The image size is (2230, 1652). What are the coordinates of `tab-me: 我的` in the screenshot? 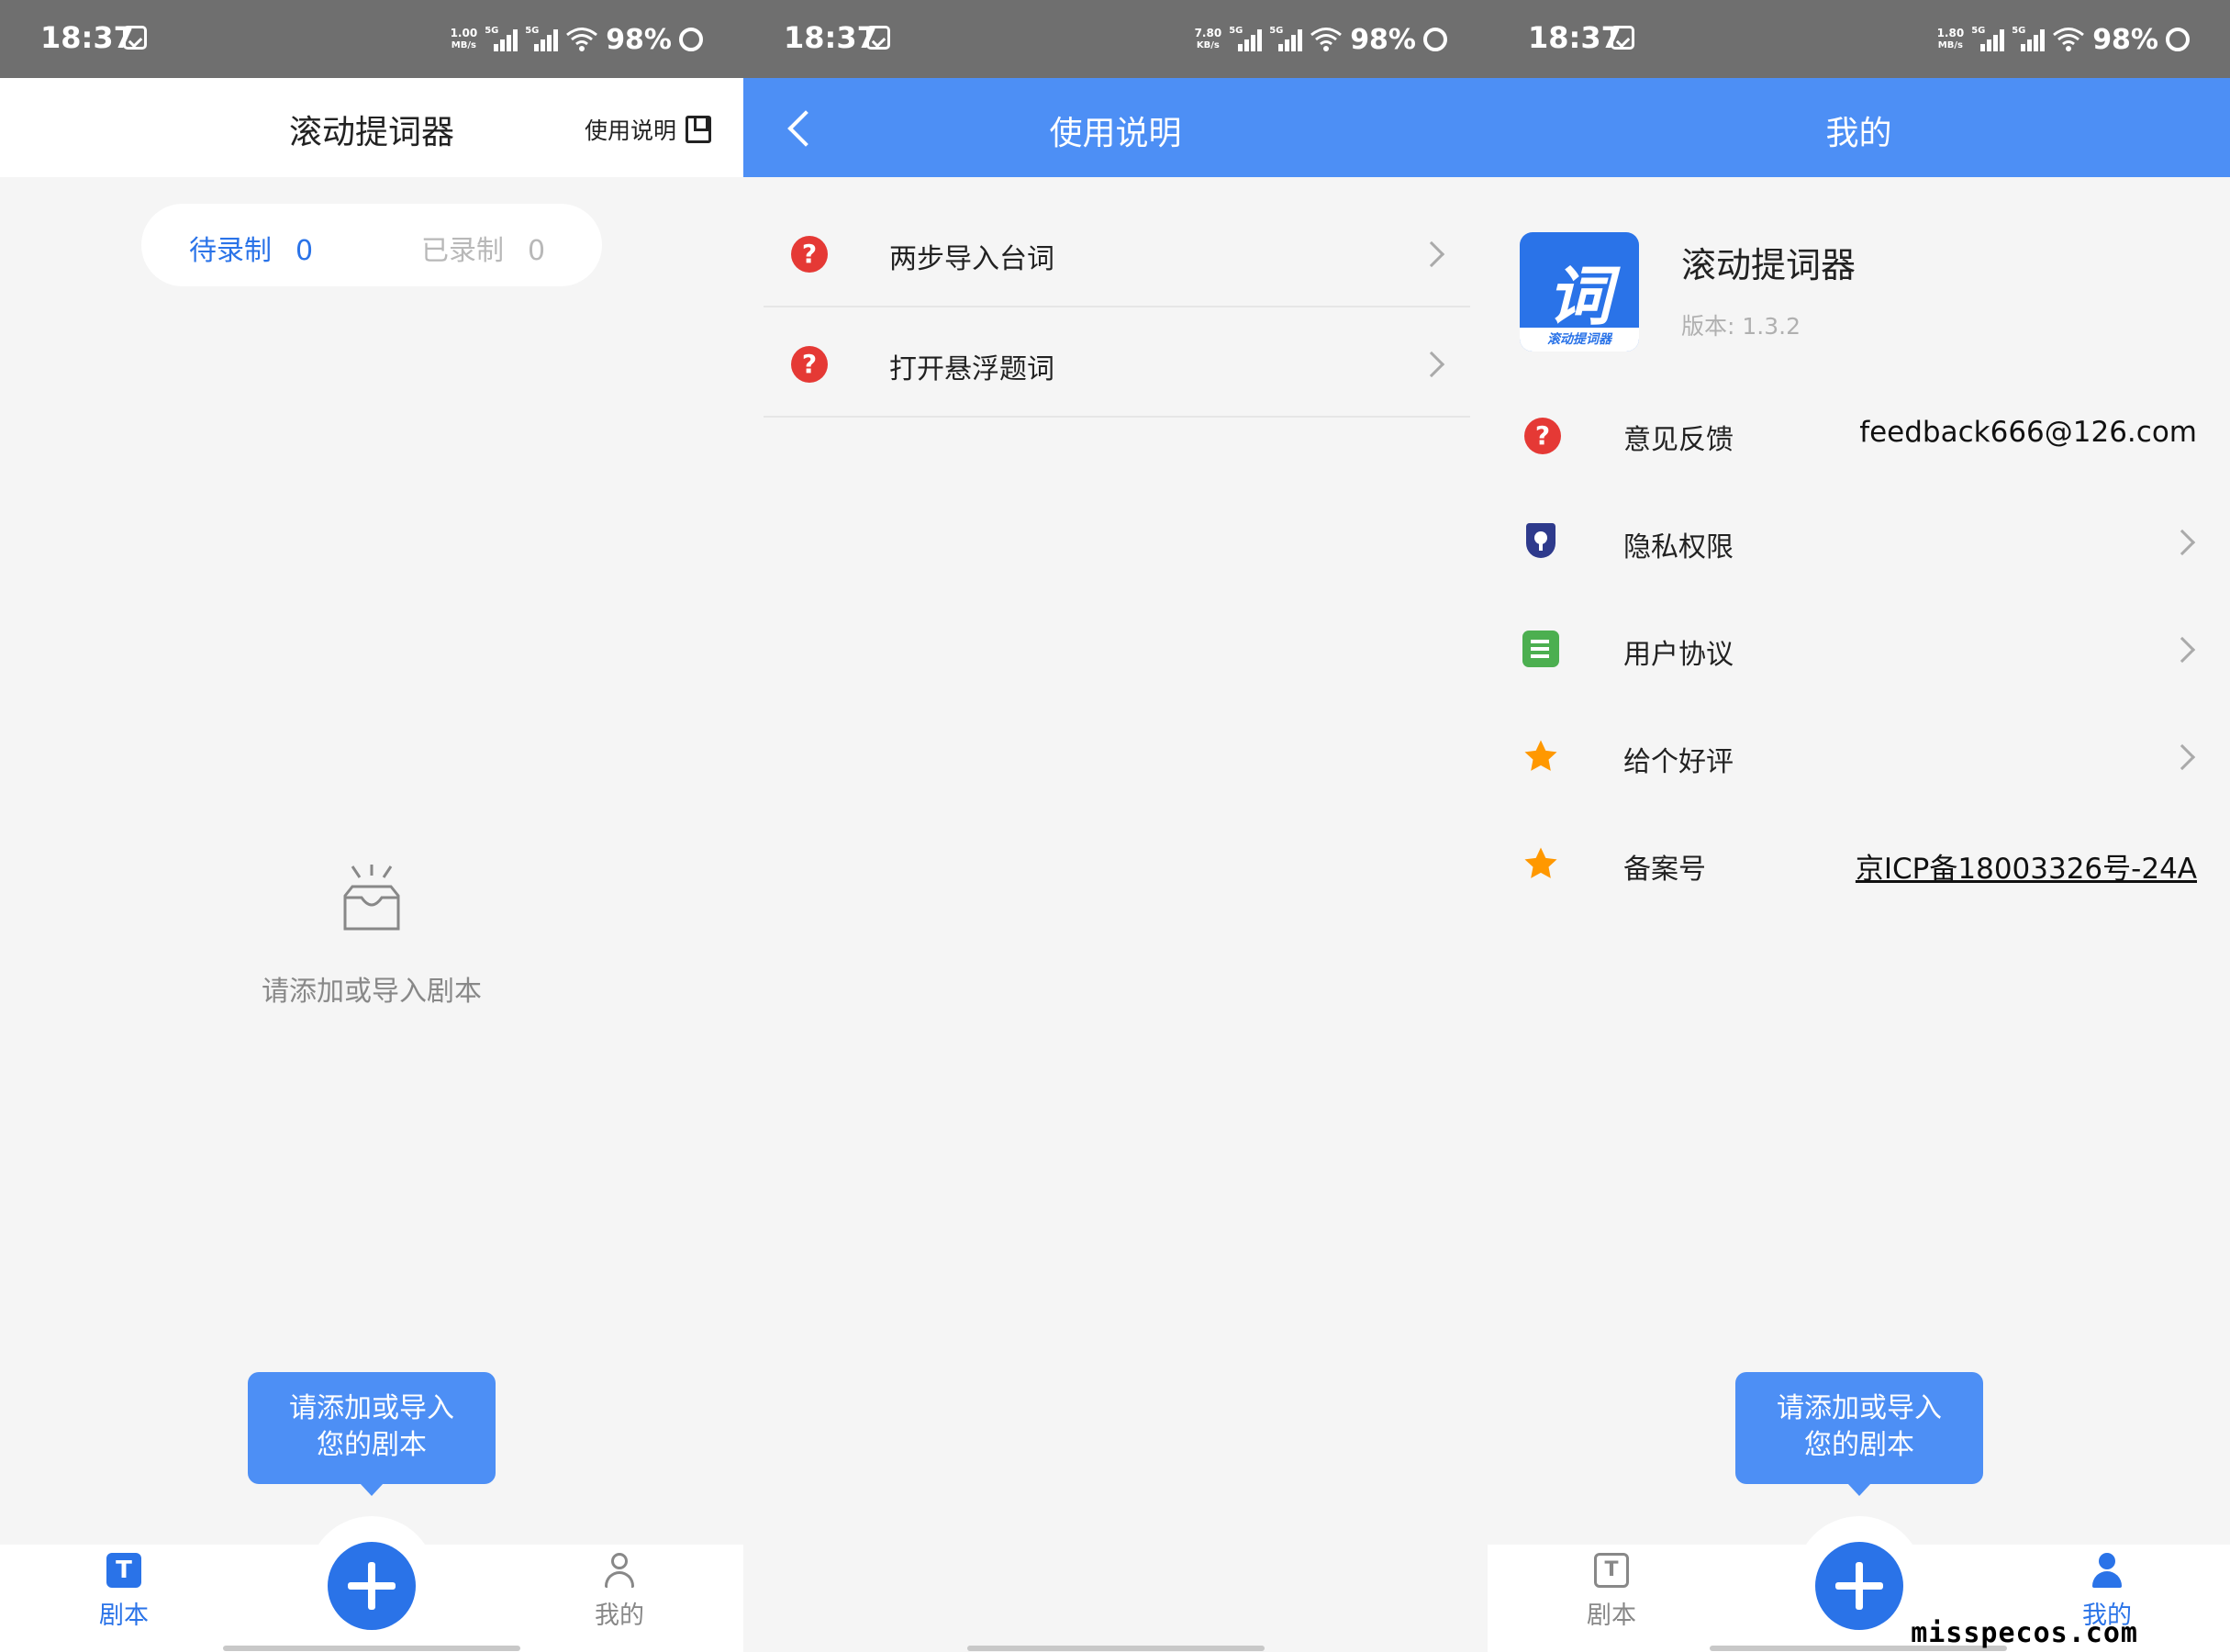 It's located at (619, 1592).